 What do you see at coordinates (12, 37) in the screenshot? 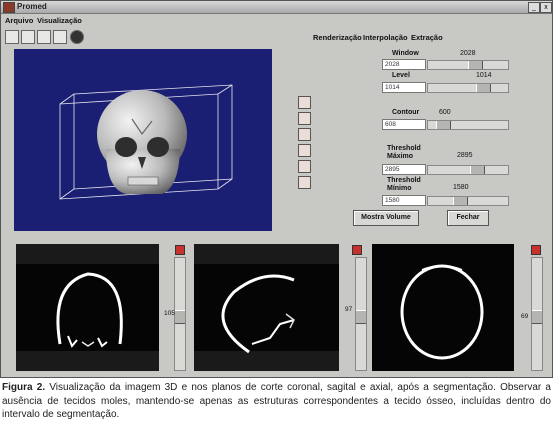
I see `new-icon` at bounding box center [12, 37].